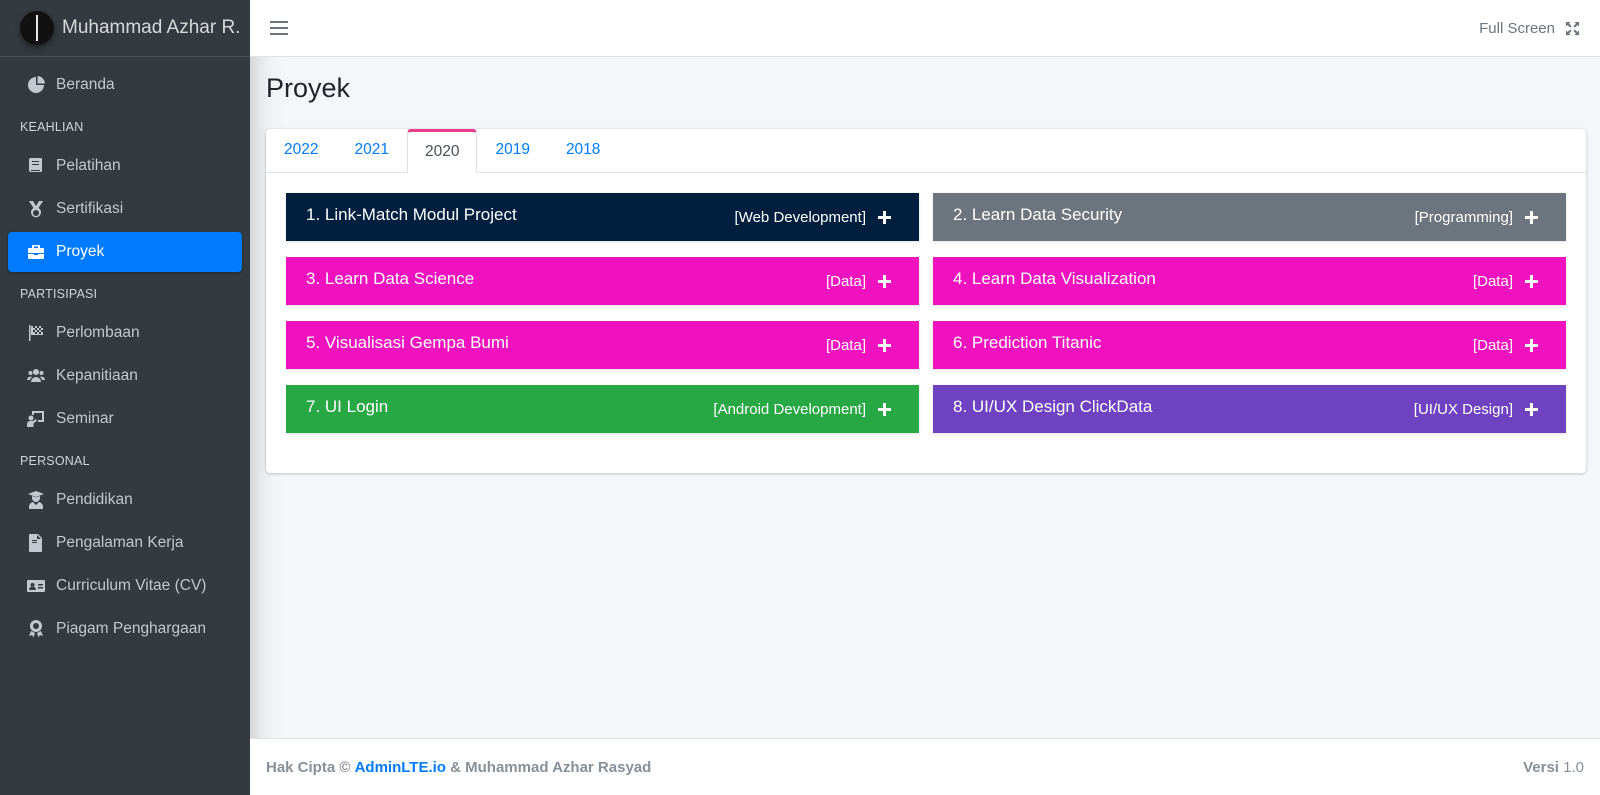 The width and height of the screenshot is (1600, 795). Describe the element at coordinates (551, 767) in the screenshot. I see `copyright-suffix: & Muhammad Azhar Rasyad` at that location.